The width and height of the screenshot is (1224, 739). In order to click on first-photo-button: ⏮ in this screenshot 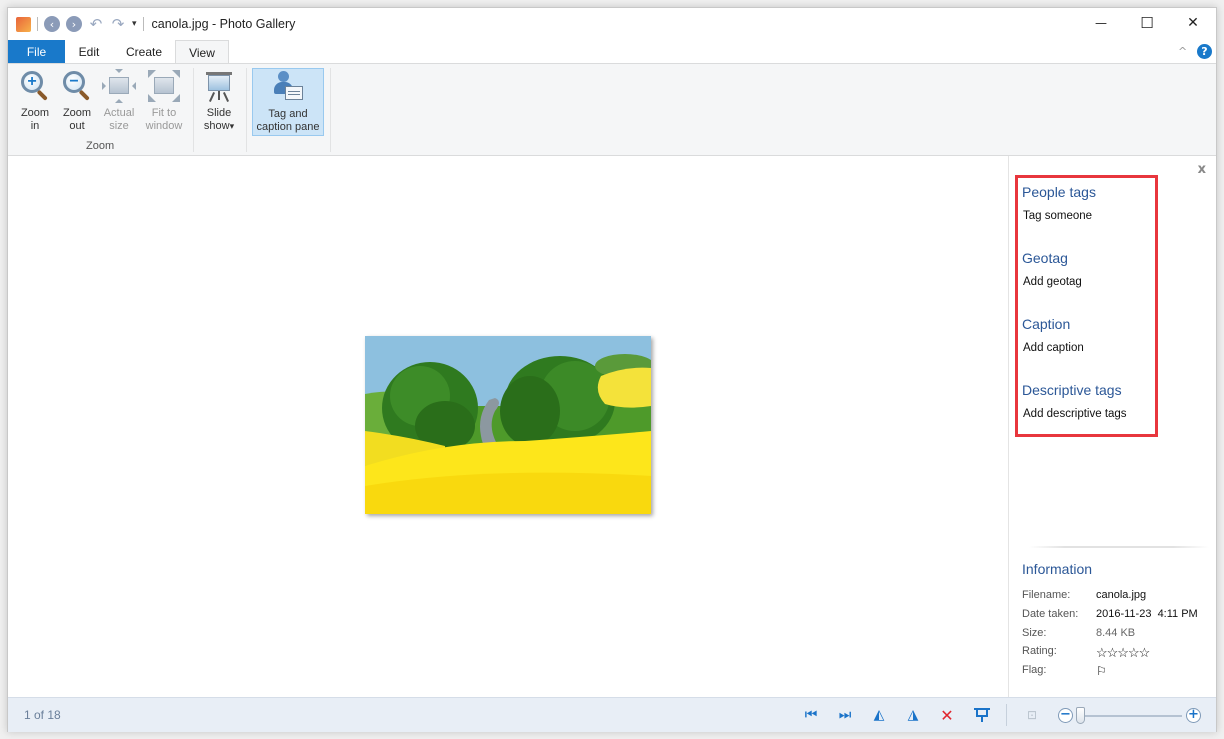, I will do `click(811, 715)`.